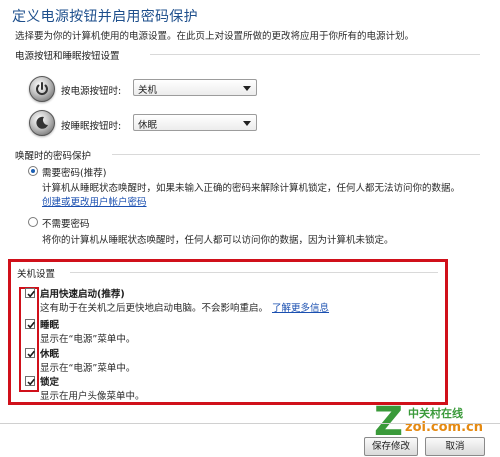  What do you see at coordinates (391, 446) in the screenshot?
I see `save-button: 保存修改` at bounding box center [391, 446].